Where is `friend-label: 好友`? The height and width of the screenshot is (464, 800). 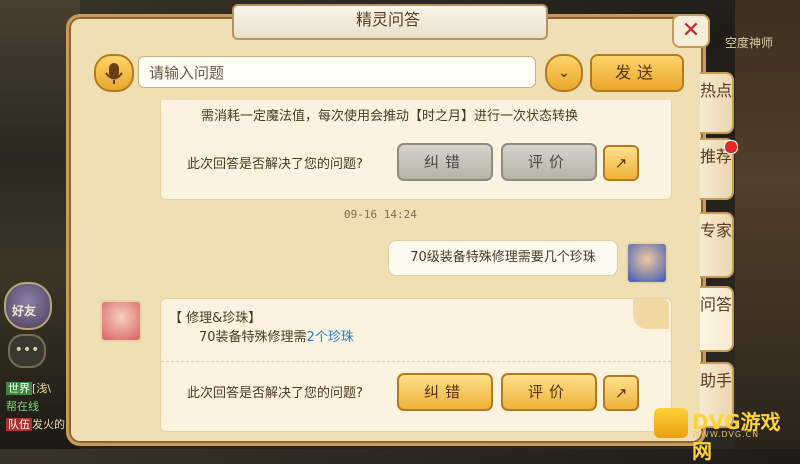
friend-label: 好友 is located at coordinates (24, 311).